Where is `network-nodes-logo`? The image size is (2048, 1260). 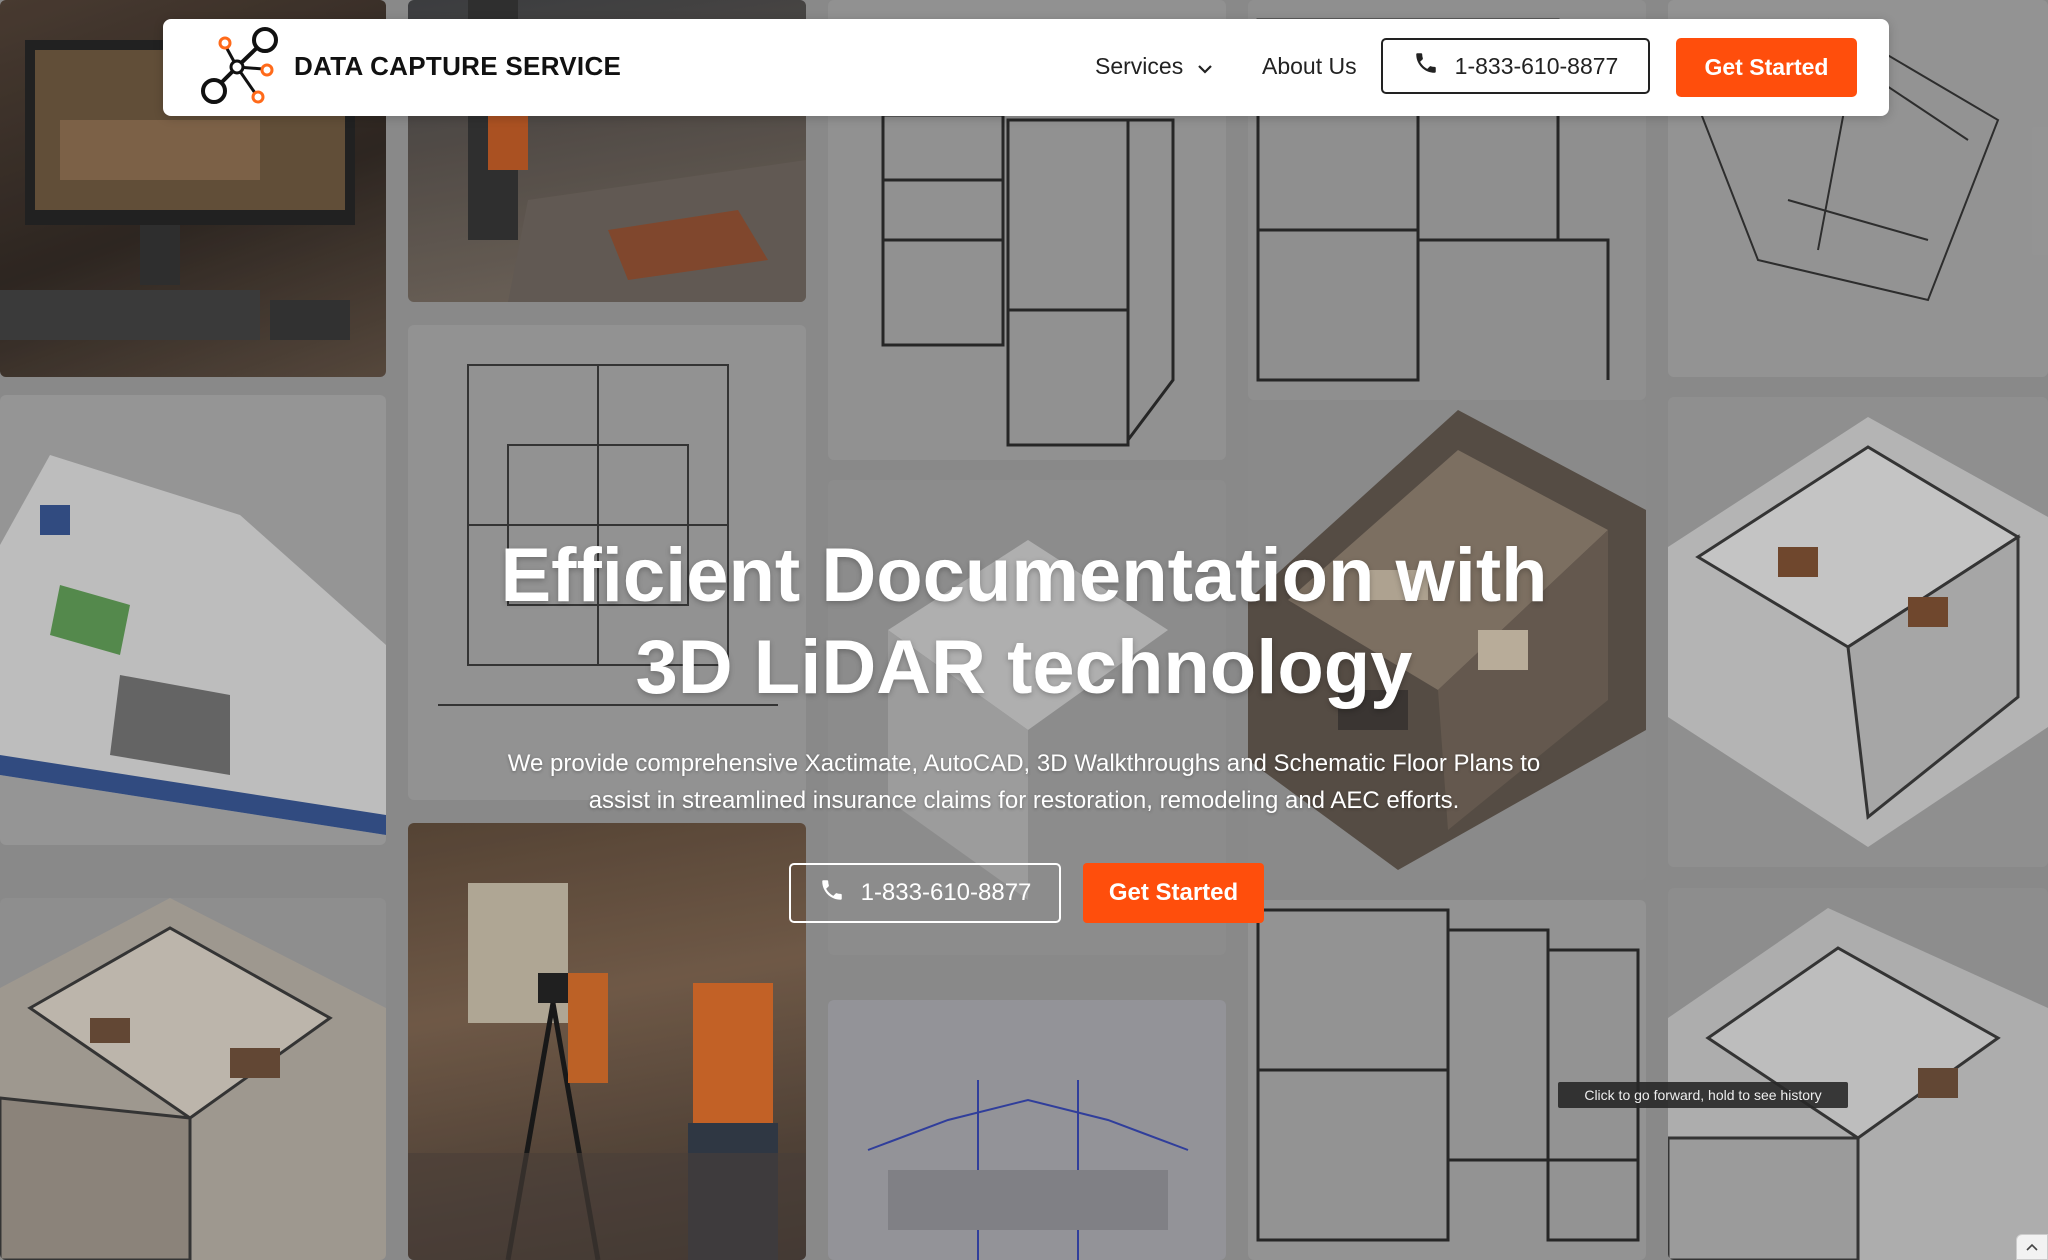
network-nodes-logo is located at coordinates (242, 68).